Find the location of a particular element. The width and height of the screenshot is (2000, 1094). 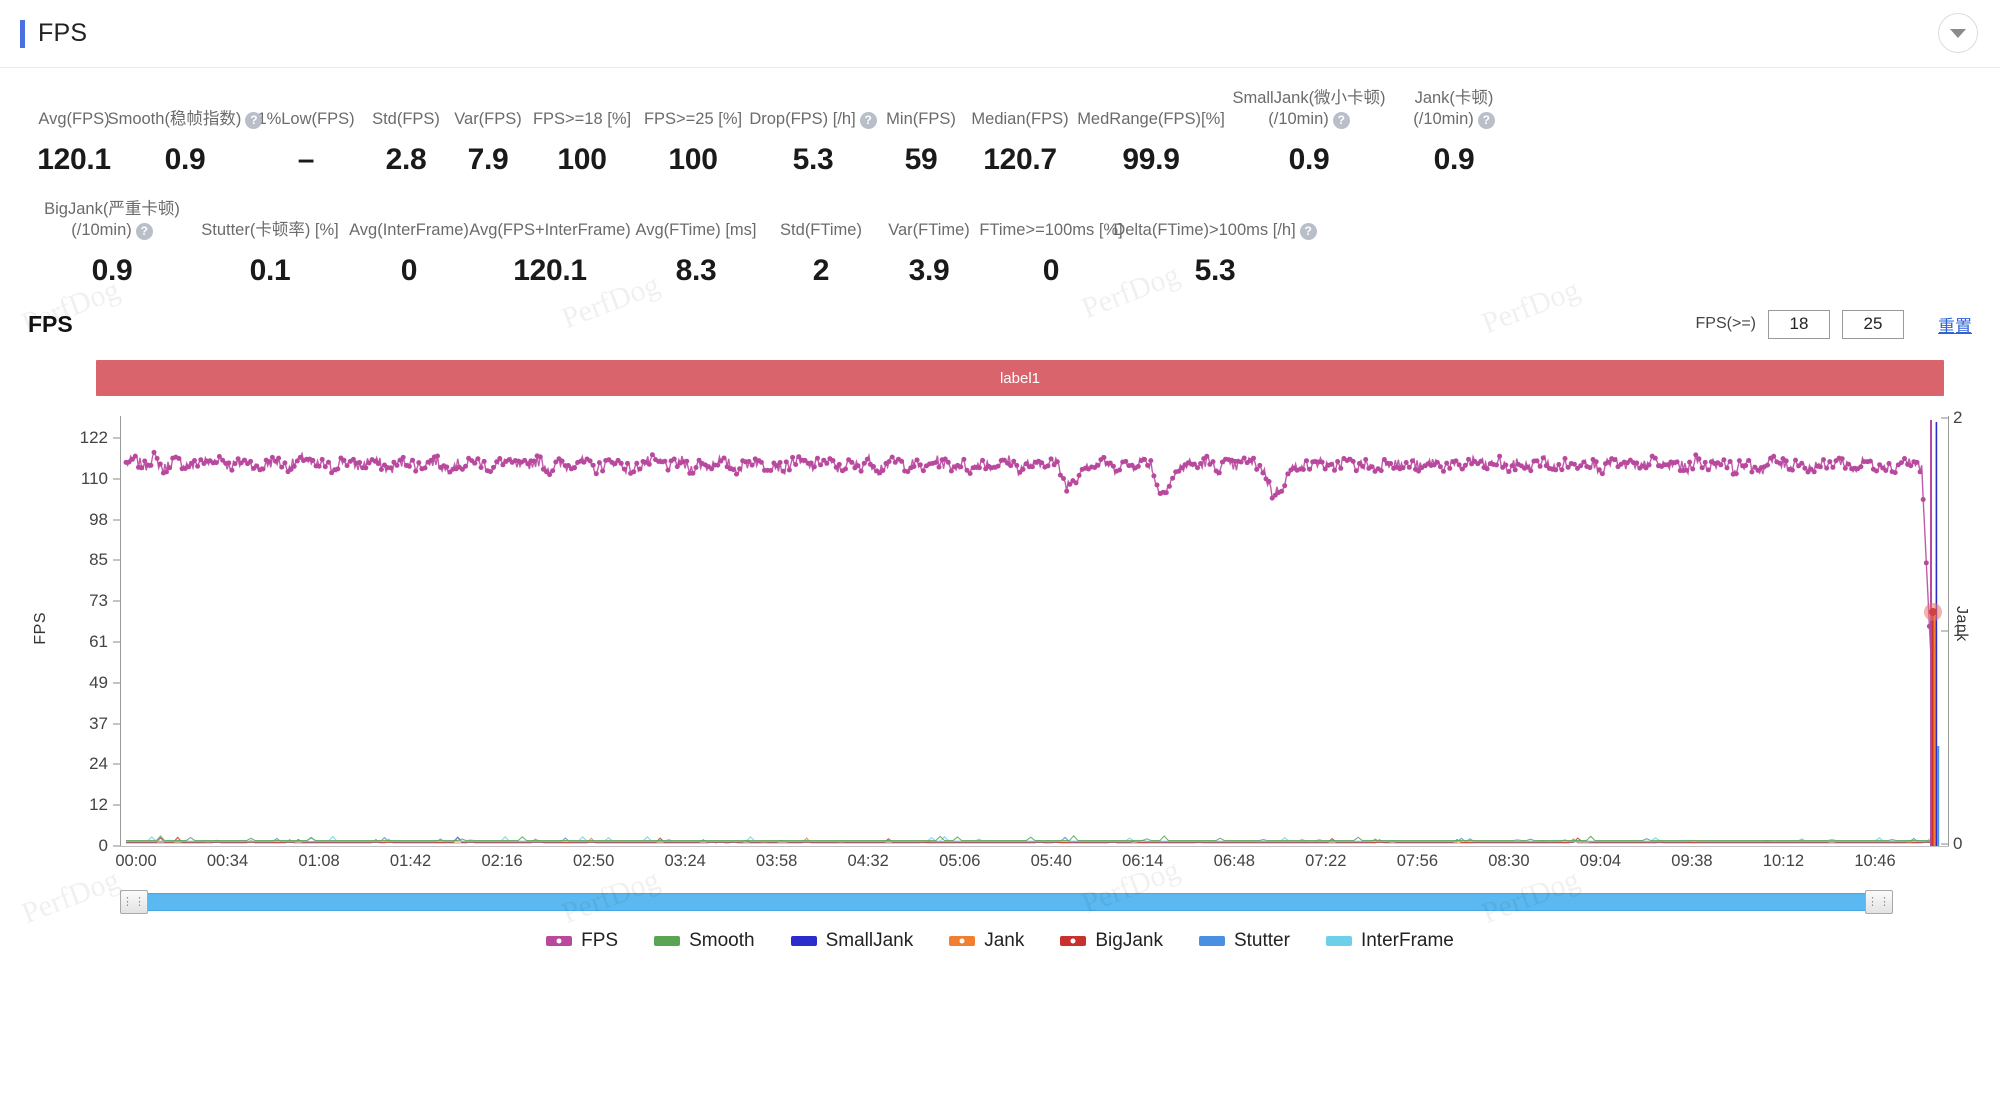

metric-label-wrap: Std(FPS) is located at coordinates (406, 119).